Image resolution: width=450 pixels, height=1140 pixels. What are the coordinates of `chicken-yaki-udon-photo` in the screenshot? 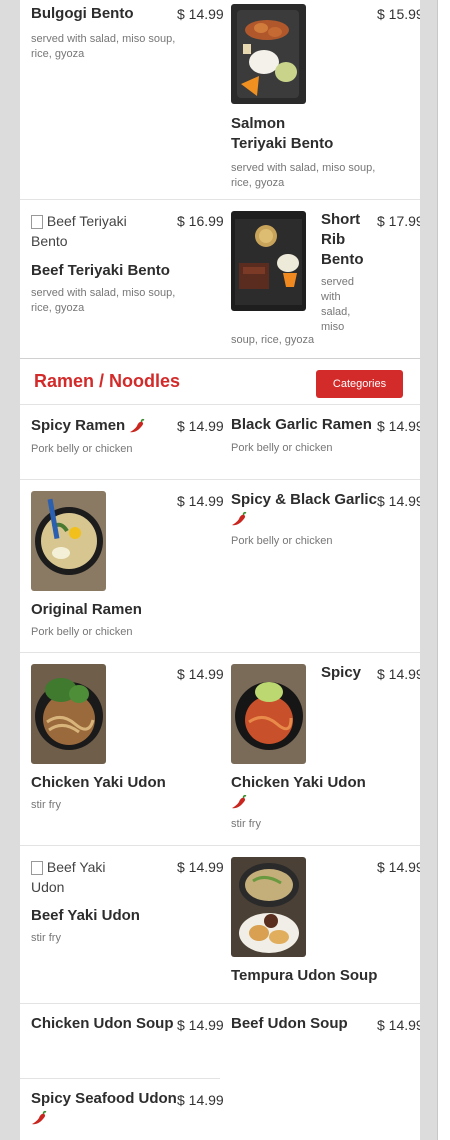 It's located at (68, 714).